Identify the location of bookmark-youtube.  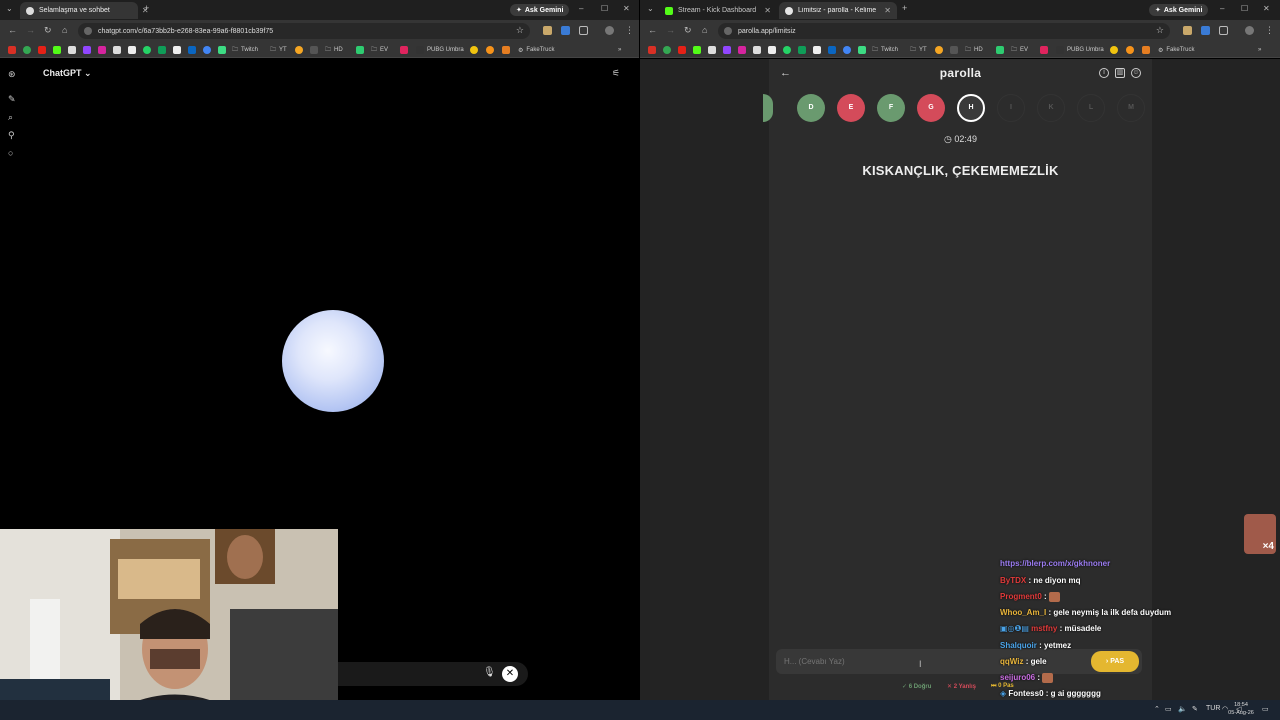
(42, 50).